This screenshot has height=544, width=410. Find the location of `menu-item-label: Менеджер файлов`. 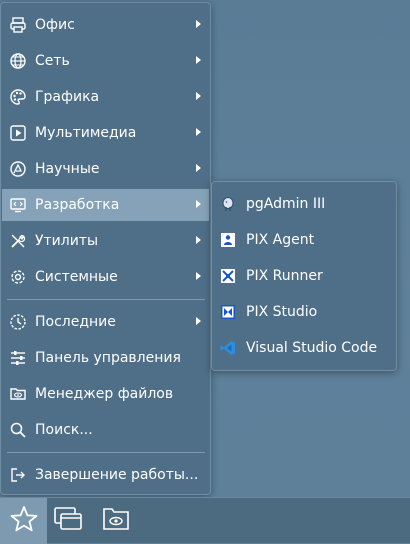

menu-item-label: Менеджер файлов is located at coordinates (104, 394).